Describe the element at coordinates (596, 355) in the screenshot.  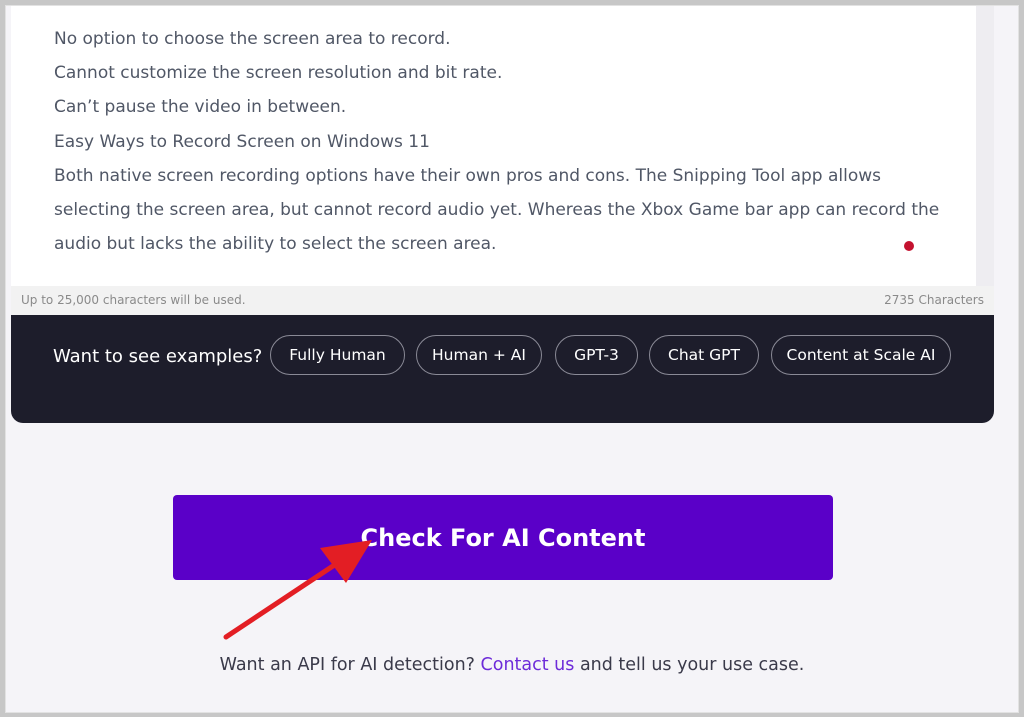
I see `example-pill-gpt3: GPT-3` at that location.